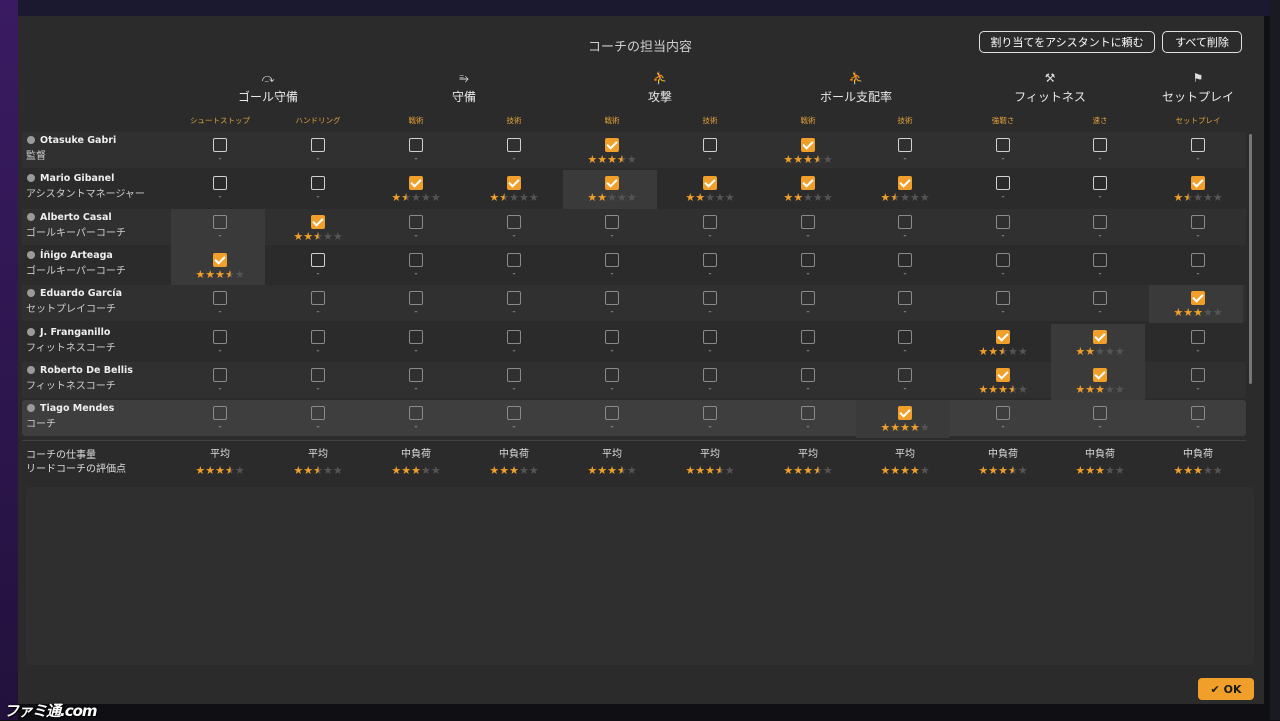 Image resolution: width=1280 pixels, height=721 pixels. What do you see at coordinates (268, 78) in the screenshot?
I see `goalkeeper-icon: ⤼` at bounding box center [268, 78].